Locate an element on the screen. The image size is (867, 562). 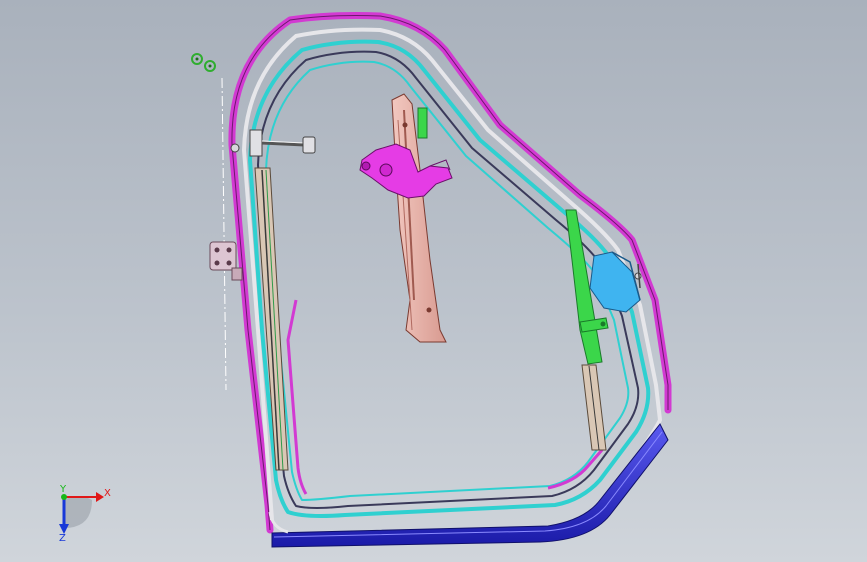
hinge-plate is located at coordinates (223, 256).